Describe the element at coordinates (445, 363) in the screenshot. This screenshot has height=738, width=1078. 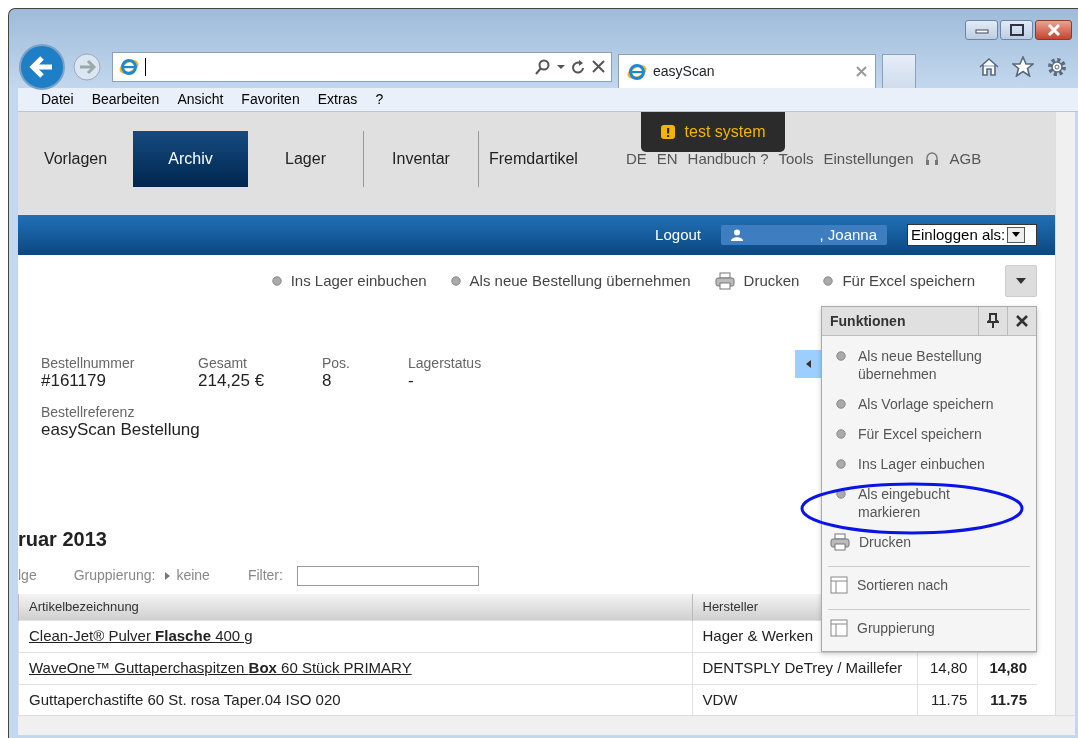
I see `field-label: Lagerstatus` at that location.